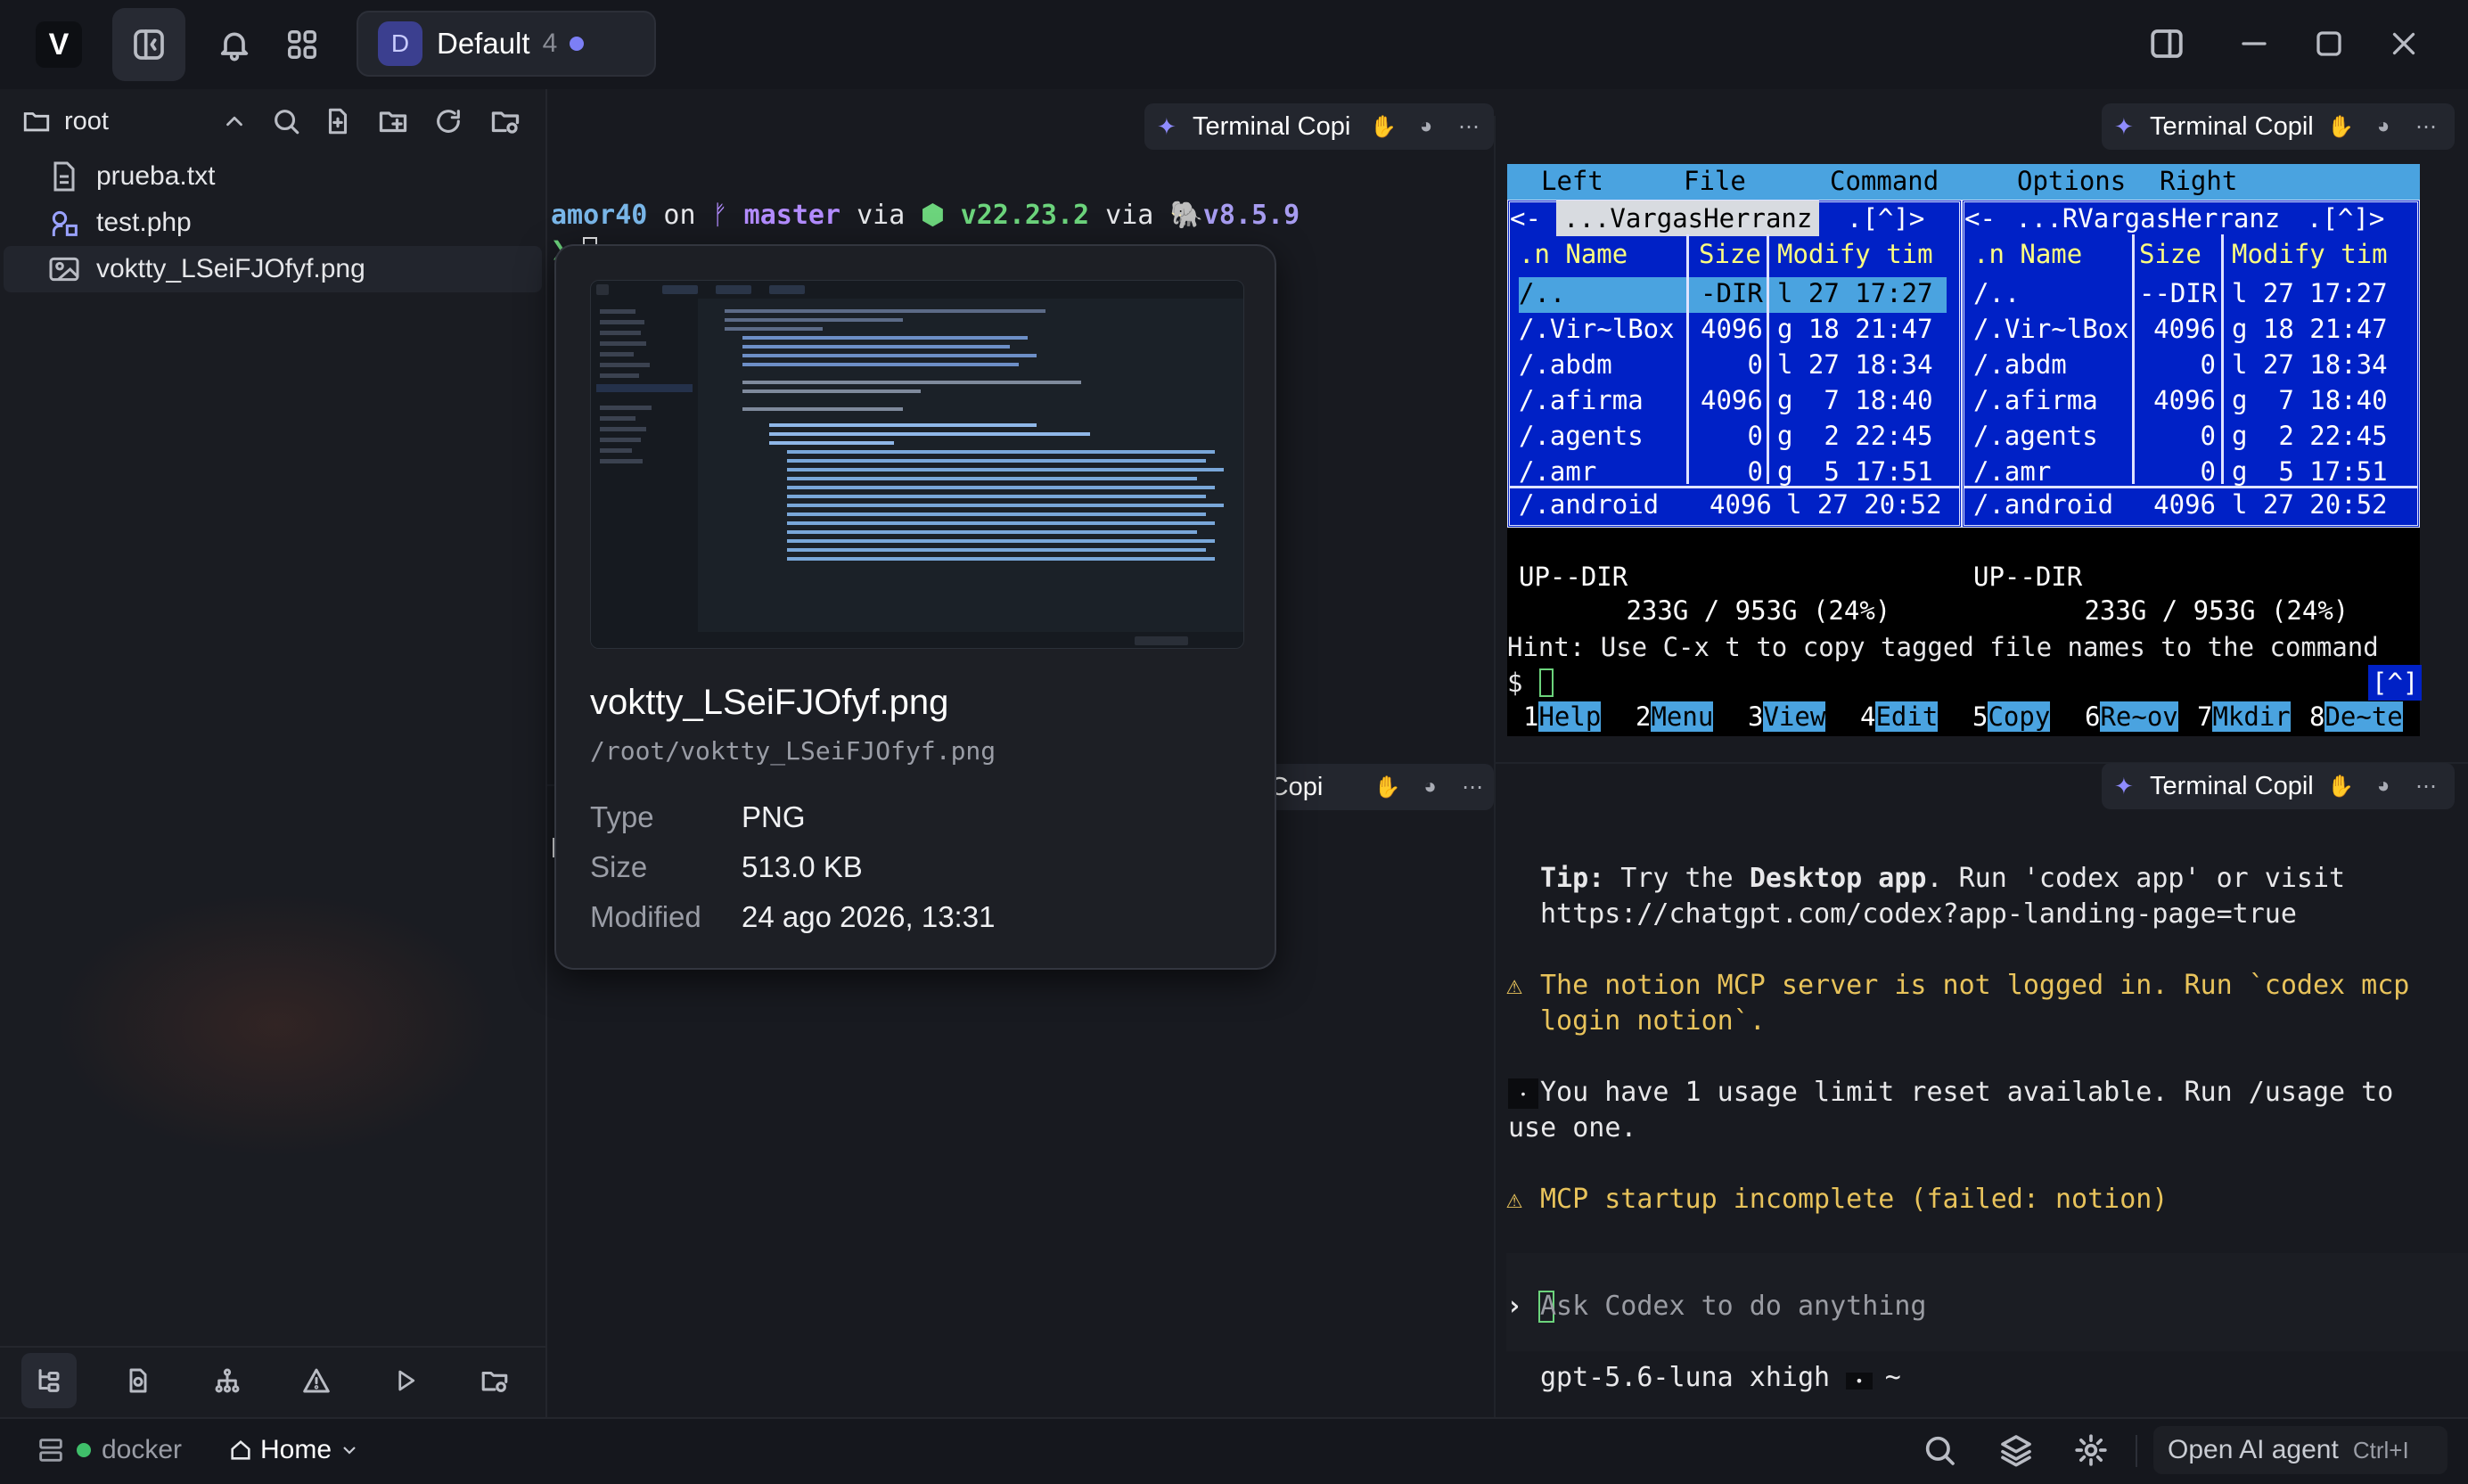 This screenshot has width=2468, height=1484. I want to click on file-item-selected: voktty_LSeiFJOfyf.png, so click(273, 269).